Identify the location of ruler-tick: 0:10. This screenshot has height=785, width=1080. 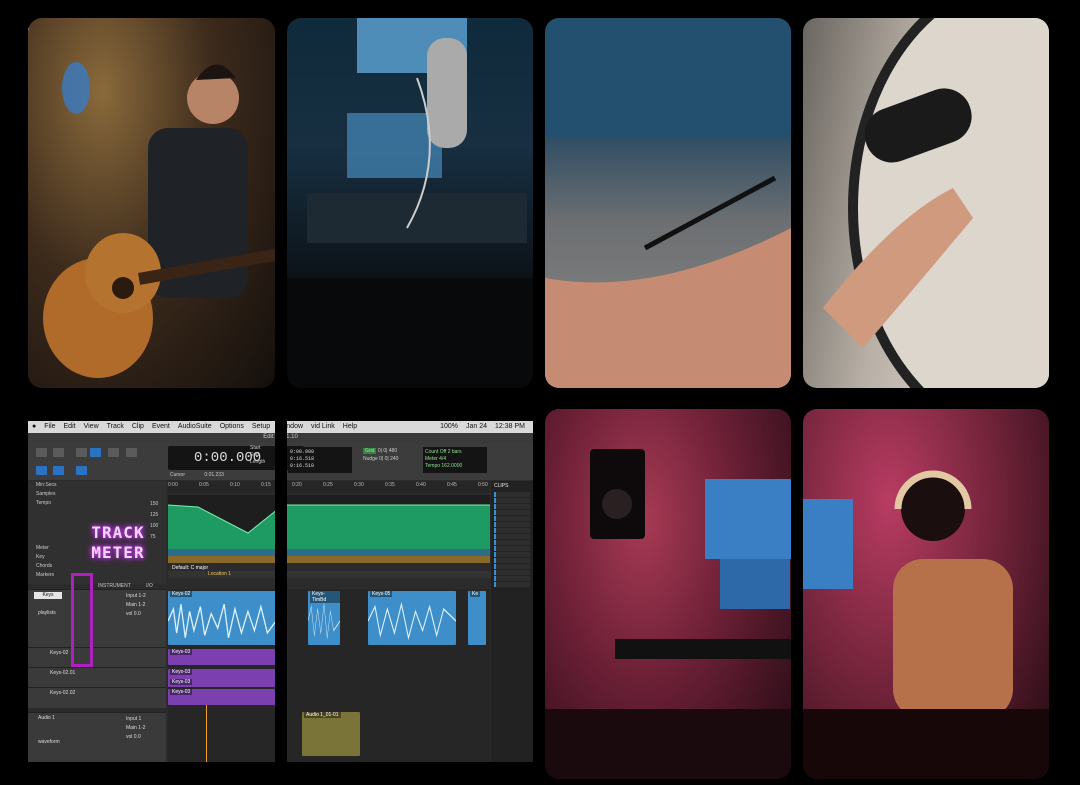
(235, 485).